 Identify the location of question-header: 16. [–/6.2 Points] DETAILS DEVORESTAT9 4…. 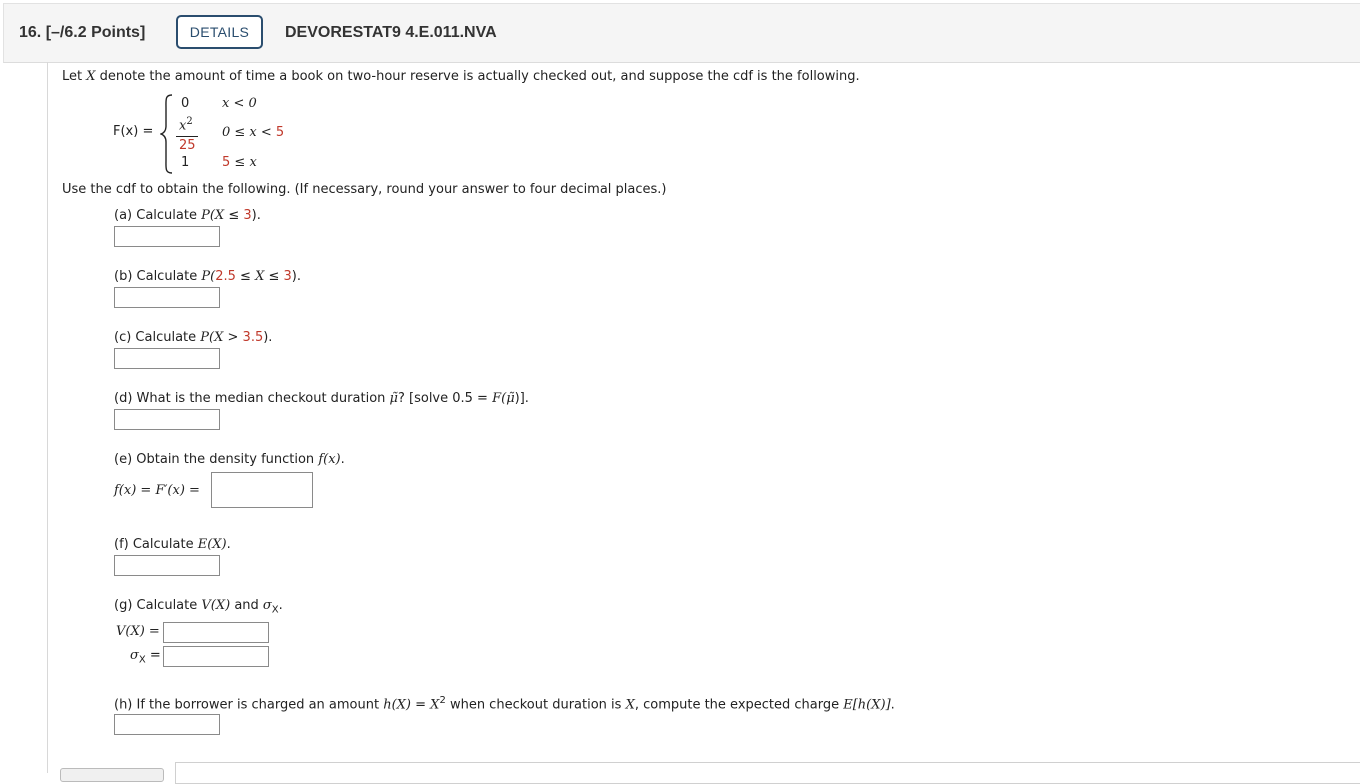
(681, 33).